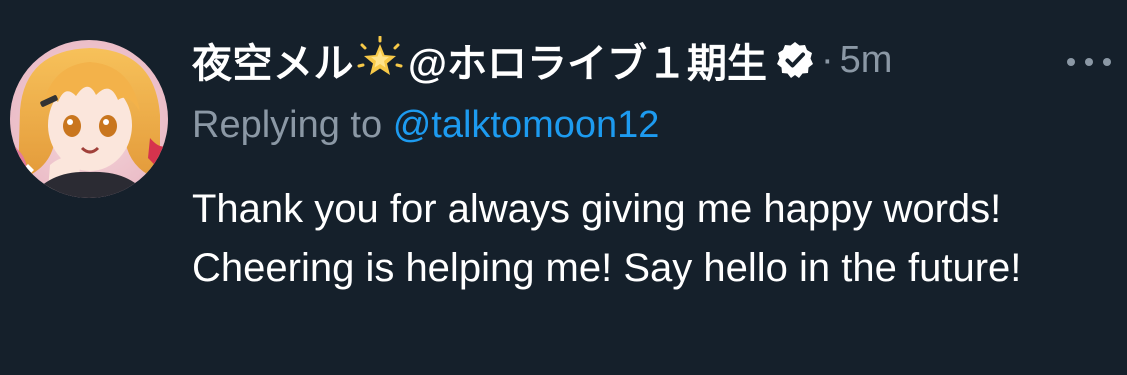 The image size is (1127, 375). Describe the element at coordinates (380, 55) in the screenshot. I see `sparkle-star-icon` at that location.